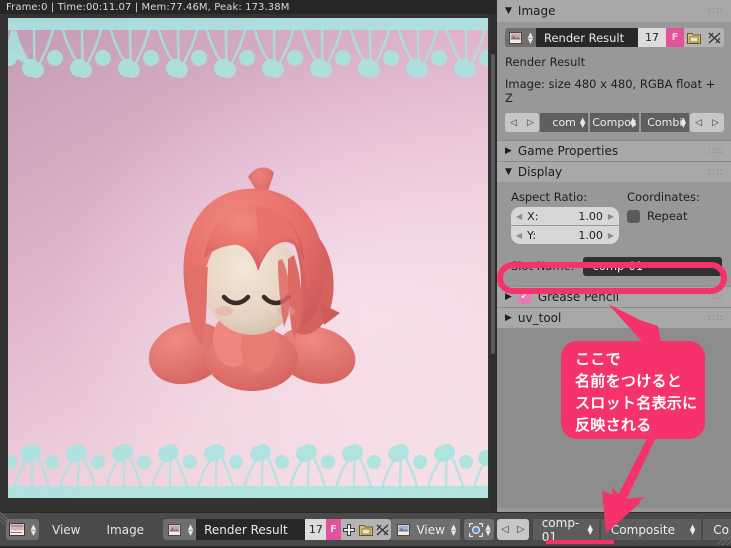 Image resolution: width=731 pixels, height=548 pixels. What do you see at coordinates (349, 529) in the screenshot?
I see `plus-icon` at bounding box center [349, 529].